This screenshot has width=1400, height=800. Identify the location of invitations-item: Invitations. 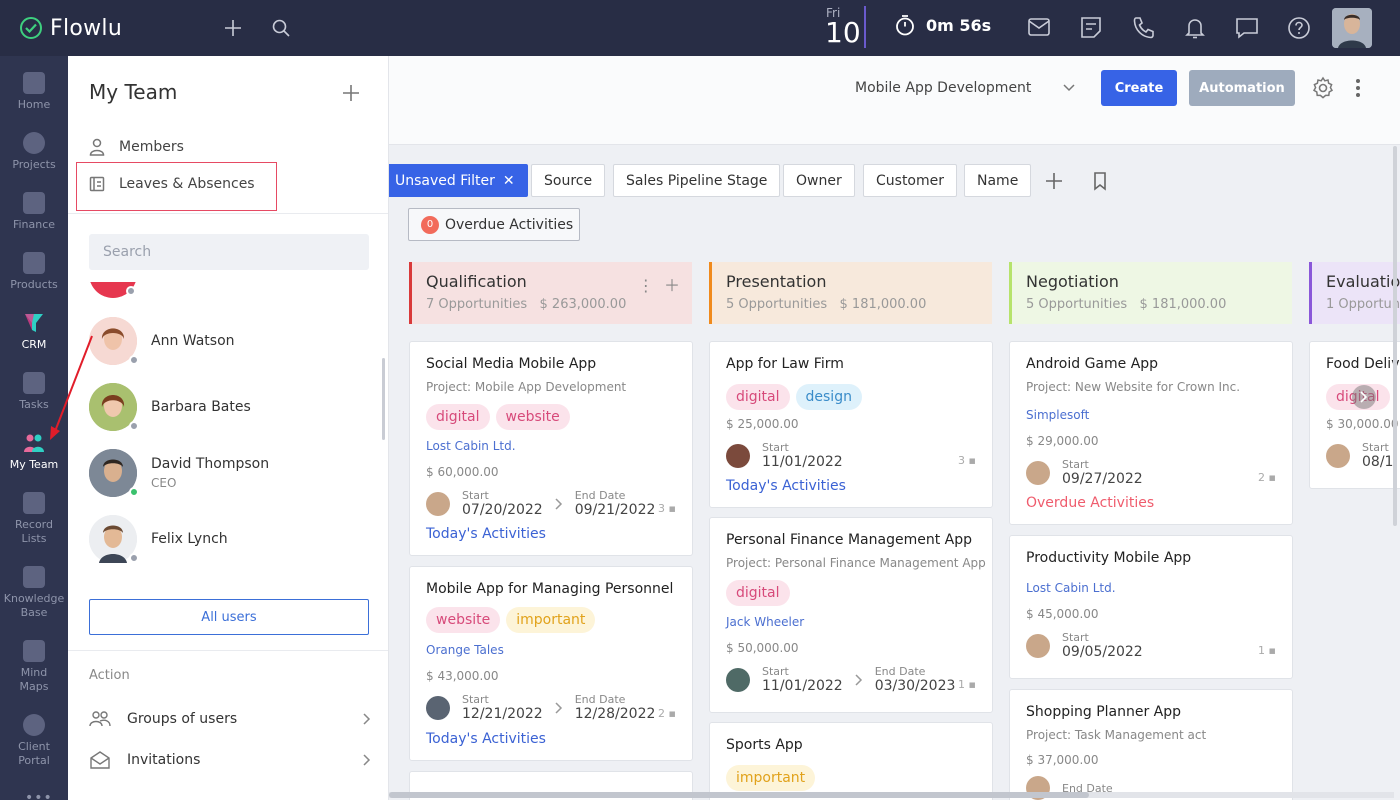
(230, 760).